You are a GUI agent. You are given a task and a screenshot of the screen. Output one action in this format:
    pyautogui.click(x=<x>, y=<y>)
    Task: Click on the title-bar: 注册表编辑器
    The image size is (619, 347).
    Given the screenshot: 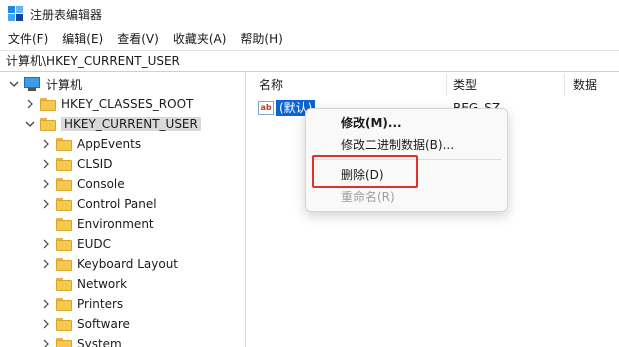 What is the action you would take?
    pyautogui.click(x=309, y=14)
    